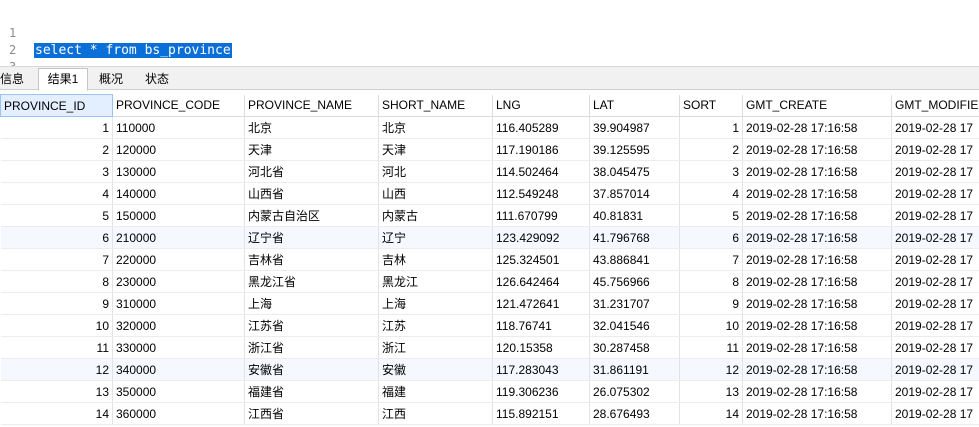 This screenshot has width=979, height=427. I want to click on cell-lat: 39.125595, so click(634, 149).